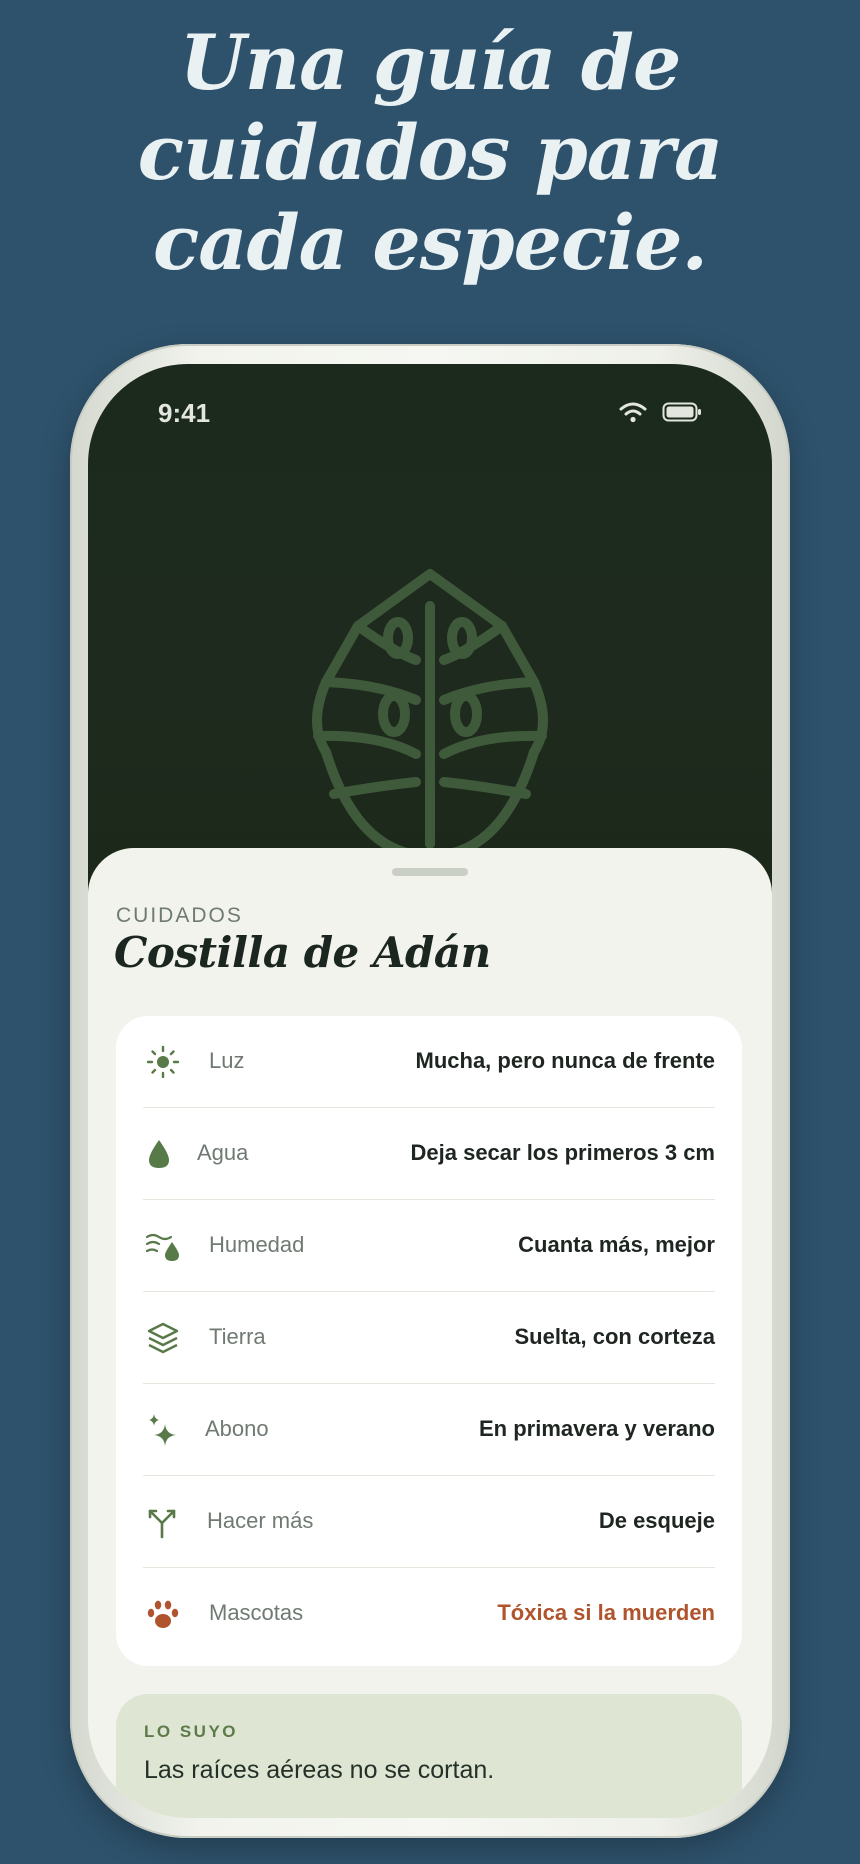 This screenshot has height=1864, width=860. I want to click on care-row-tierra: Tierra Suelta, con corteza, so click(429, 1338).